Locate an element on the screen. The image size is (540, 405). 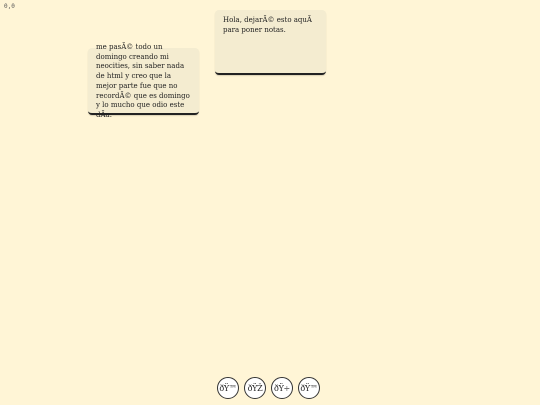
tool-4-icon: ðŸ™ is located at coordinates (309, 388).